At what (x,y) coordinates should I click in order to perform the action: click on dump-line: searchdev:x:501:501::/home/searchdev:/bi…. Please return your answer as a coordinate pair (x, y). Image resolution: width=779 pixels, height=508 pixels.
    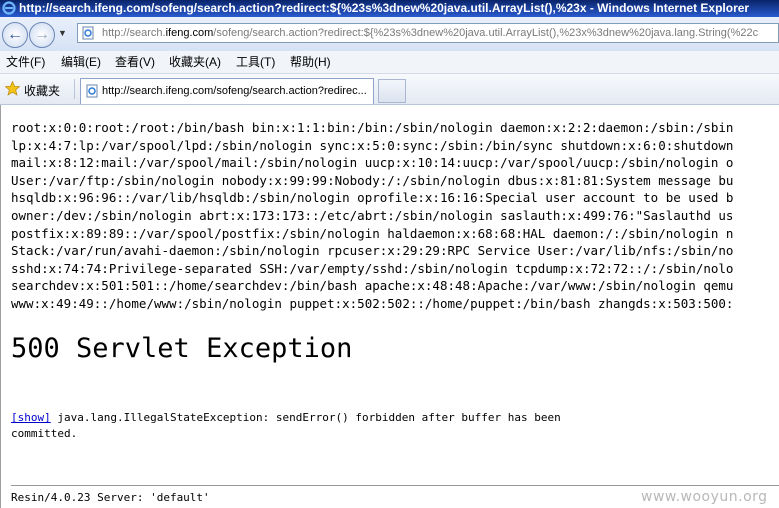
    Looking at the image, I should click on (372, 286).